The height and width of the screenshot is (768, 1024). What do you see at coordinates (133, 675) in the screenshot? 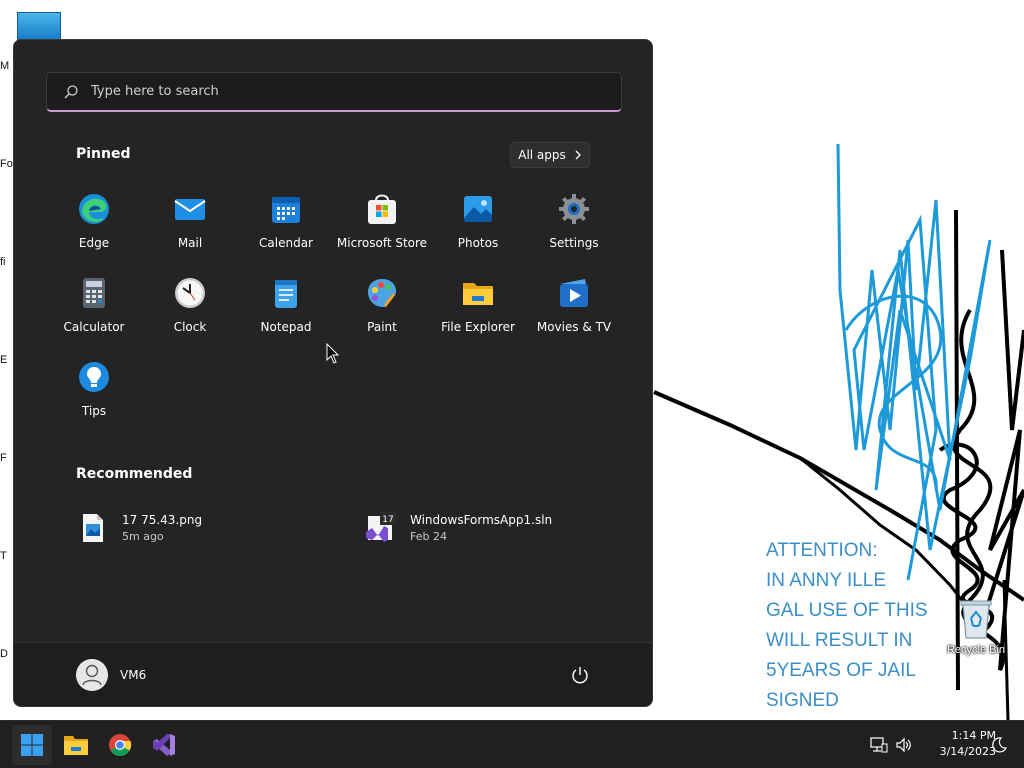
I see `user-name: VM6` at bounding box center [133, 675].